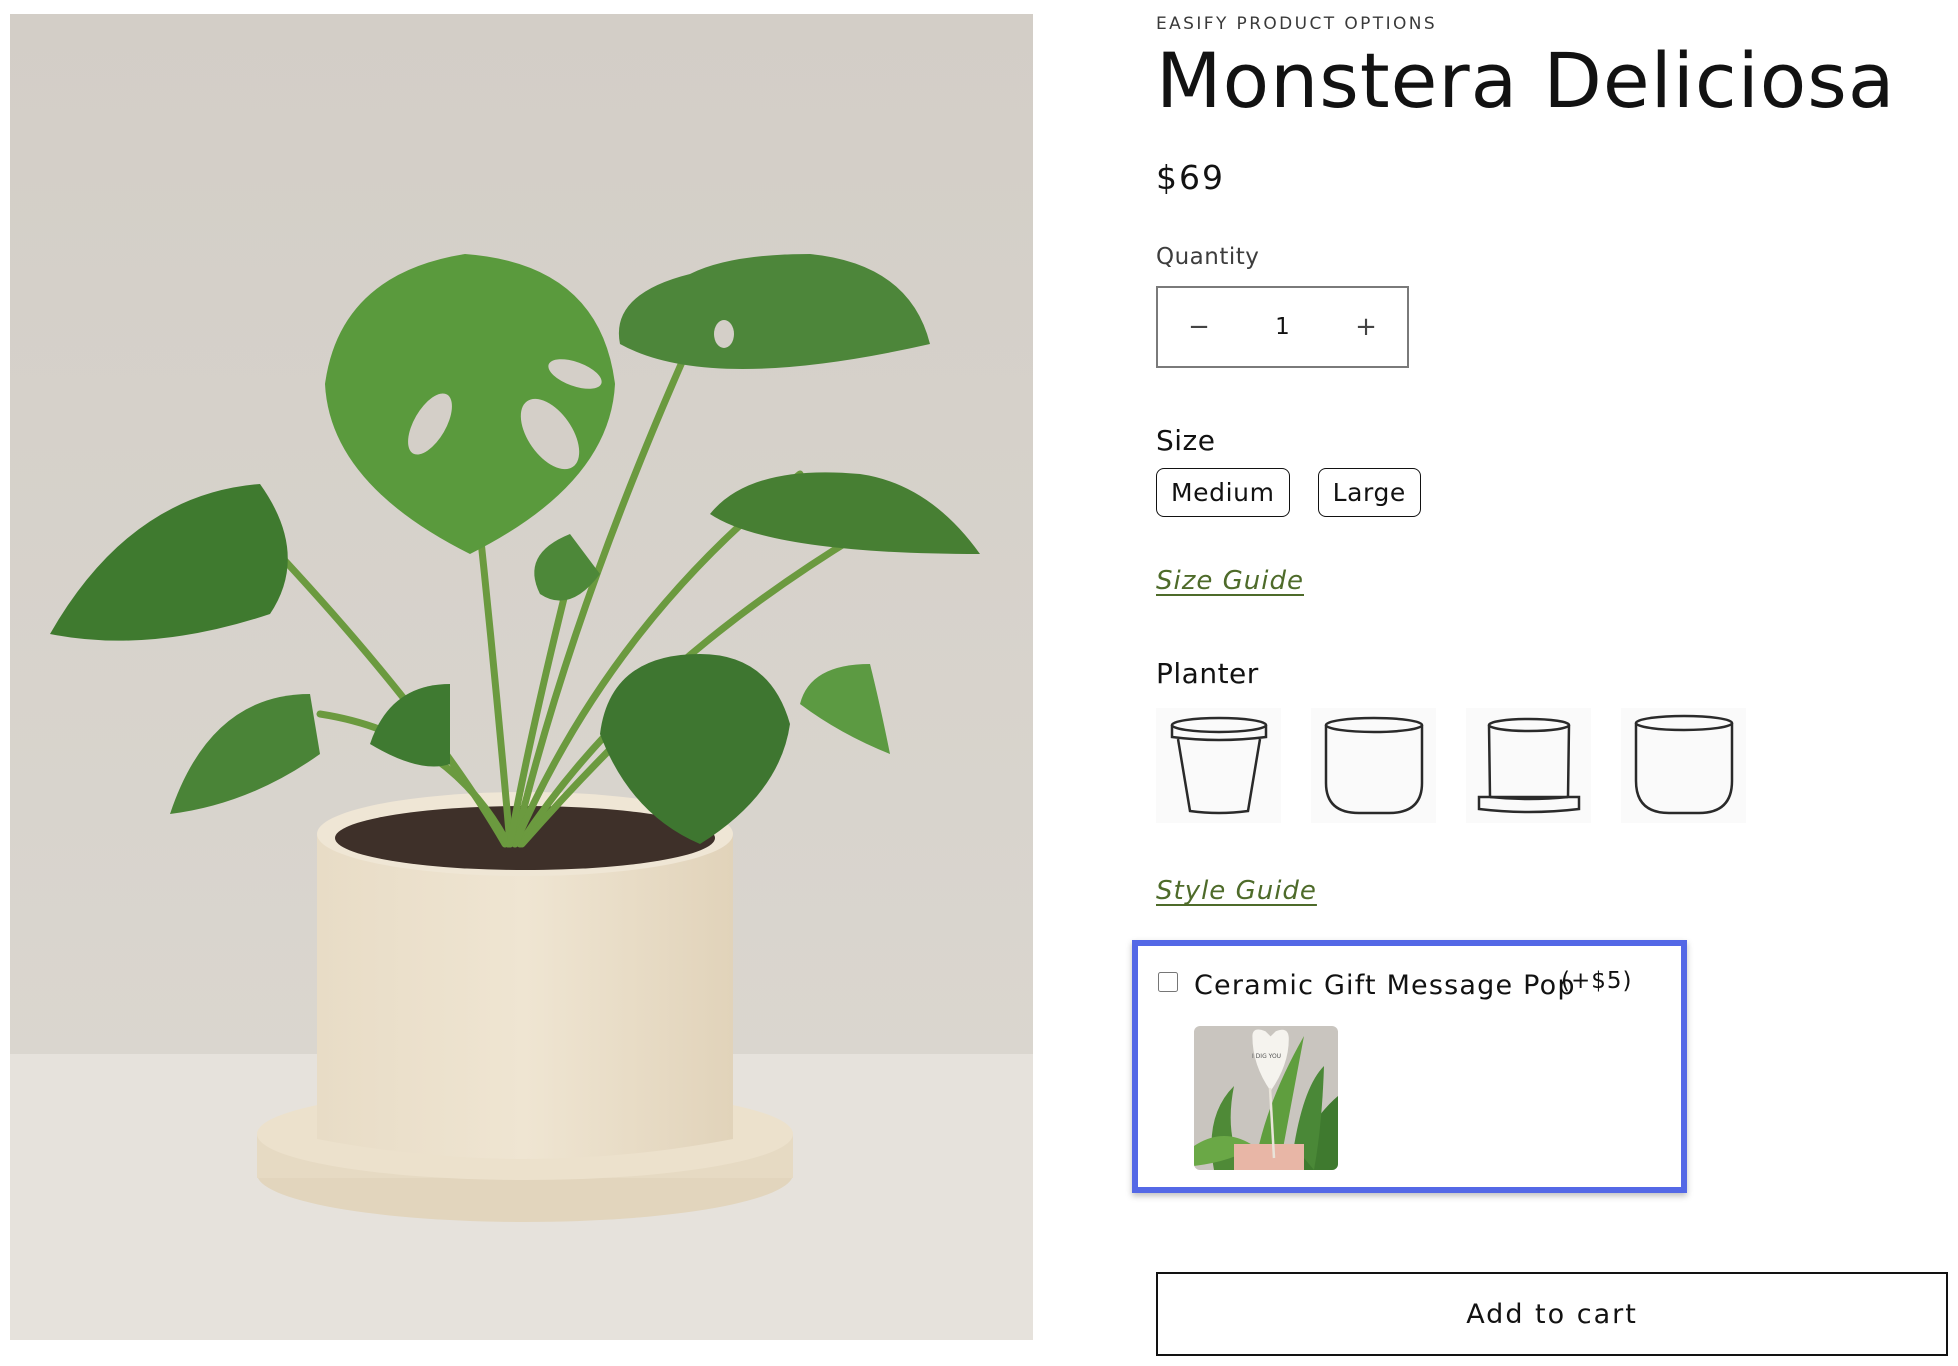 The image size is (1958, 1366). What do you see at coordinates (1223, 492) in the screenshot?
I see `size-option-medium: Medium` at bounding box center [1223, 492].